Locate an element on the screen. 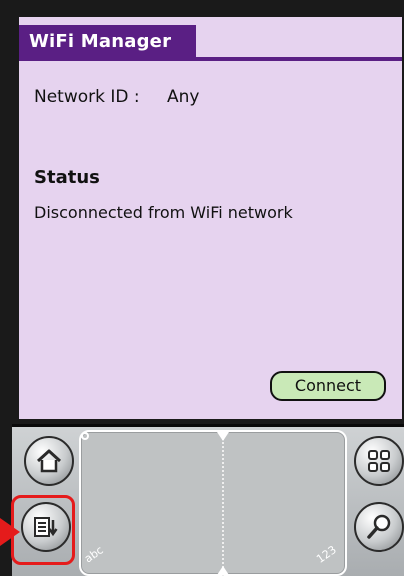  connect-button: Connect is located at coordinates (328, 386).